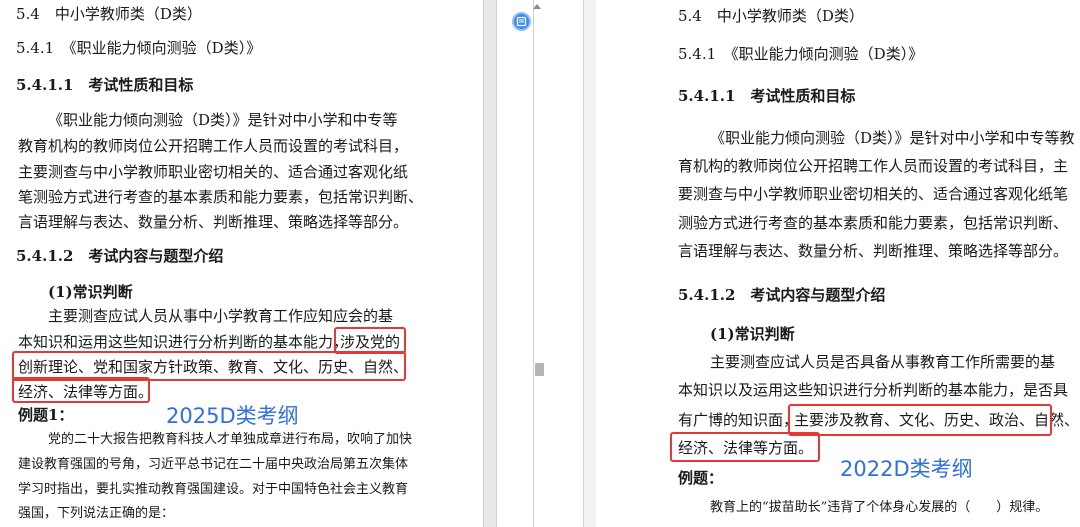 The height and width of the screenshot is (527, 1080). What do you see at coordinates (533, 263) in the screenshot?
I see `scrollbar-edge` at bounding box center [533, 263].